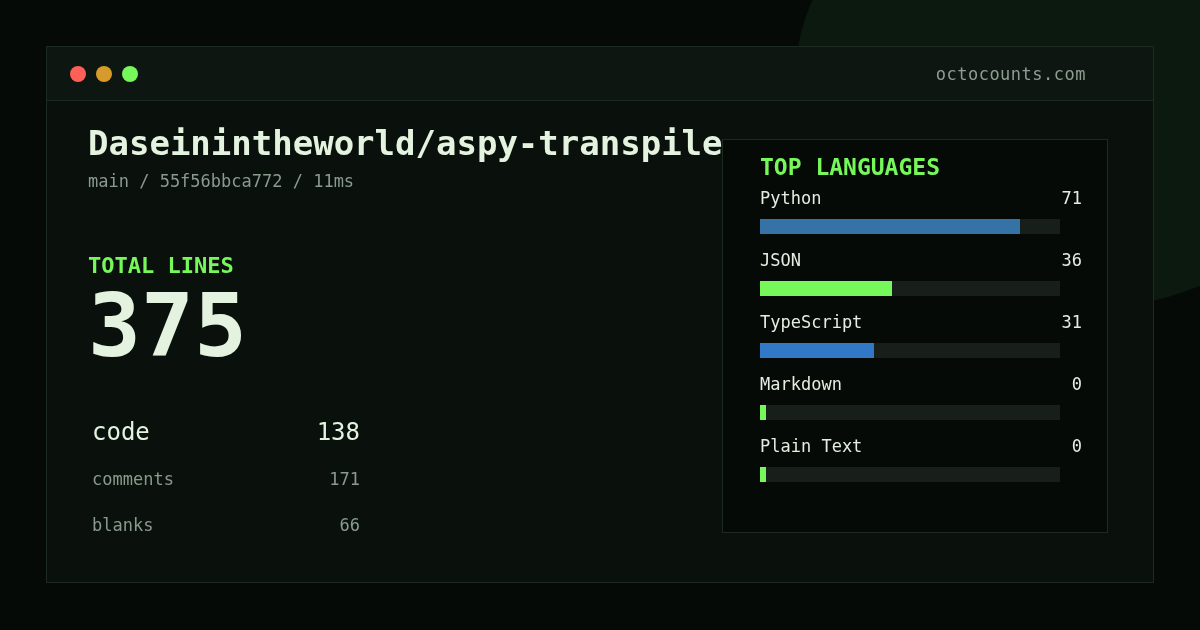  I want to click on total-label: TOTAL LINES, so click(161, 265).